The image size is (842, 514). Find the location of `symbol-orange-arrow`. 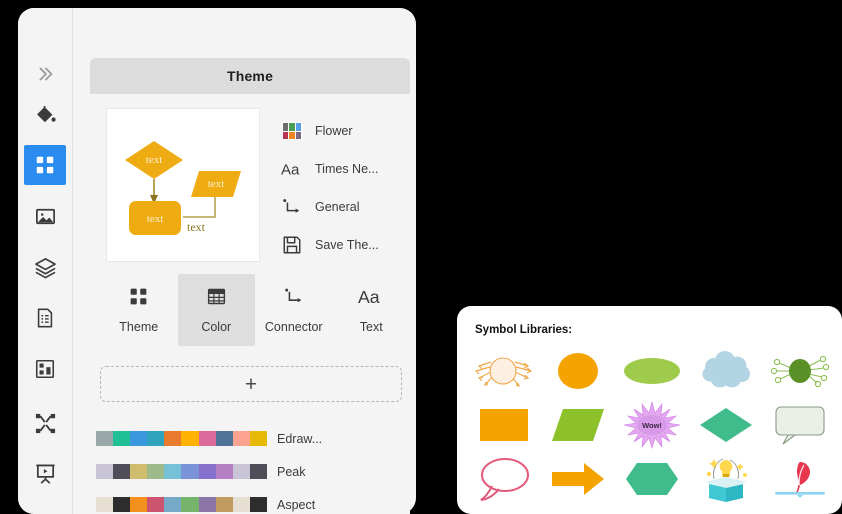

symbol-orange-arrow is located at coordinates (578, 479).